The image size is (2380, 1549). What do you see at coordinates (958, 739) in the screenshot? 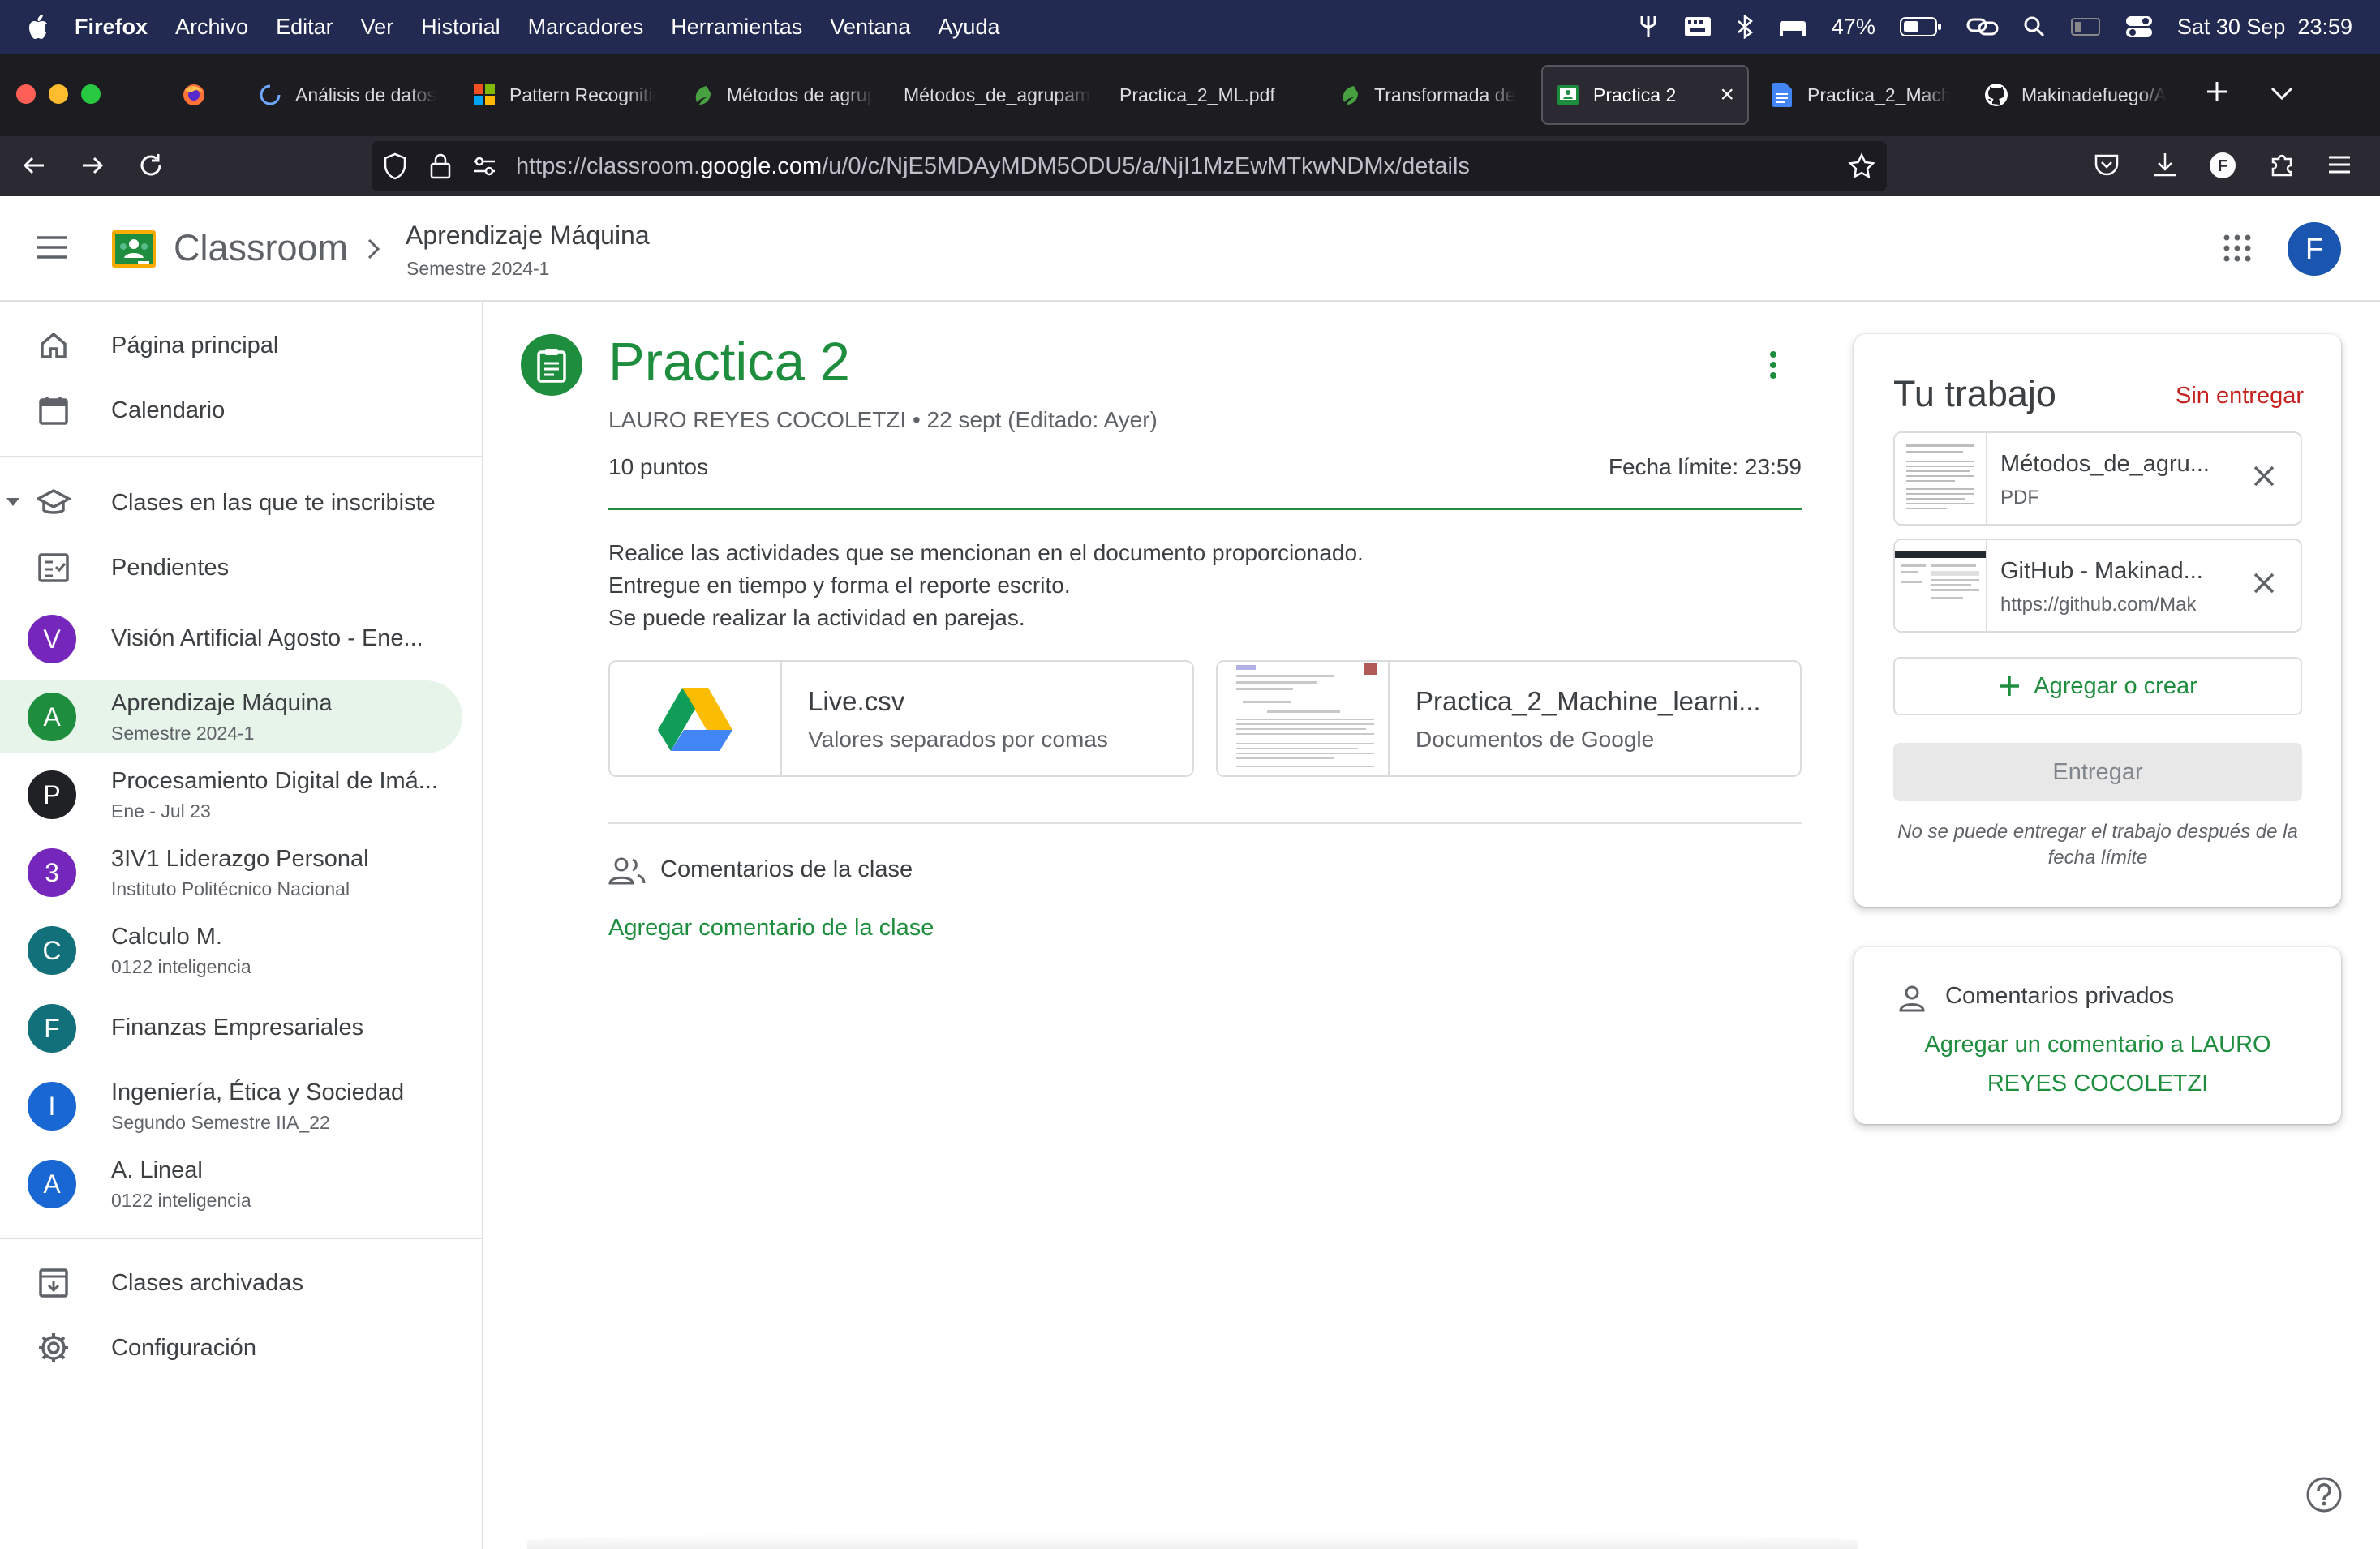
I see `attachment-type: Valores separados por comas` at bounding box center [958, 739].